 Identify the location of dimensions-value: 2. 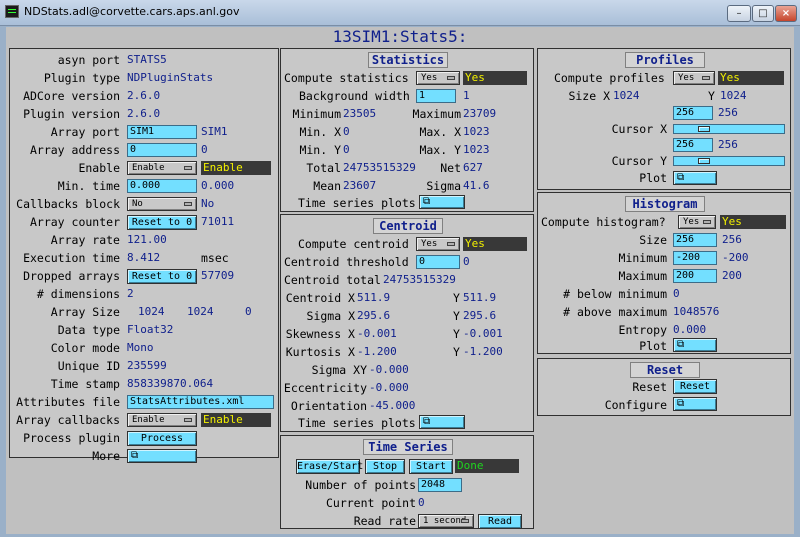
(130, 293).